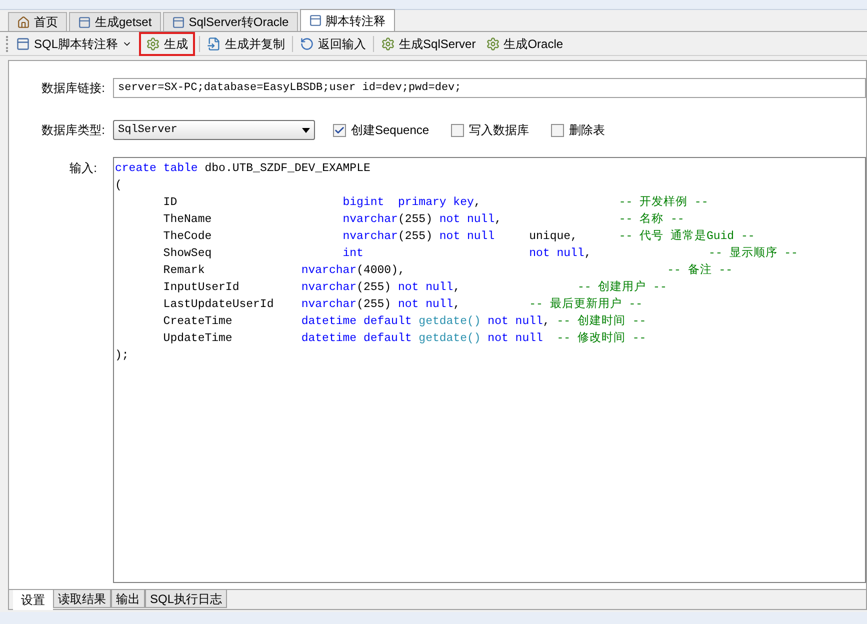  I want to click on code-line: UpdateTime datetime default getdate() not null -- 修改时间 --, so click(404, 338).